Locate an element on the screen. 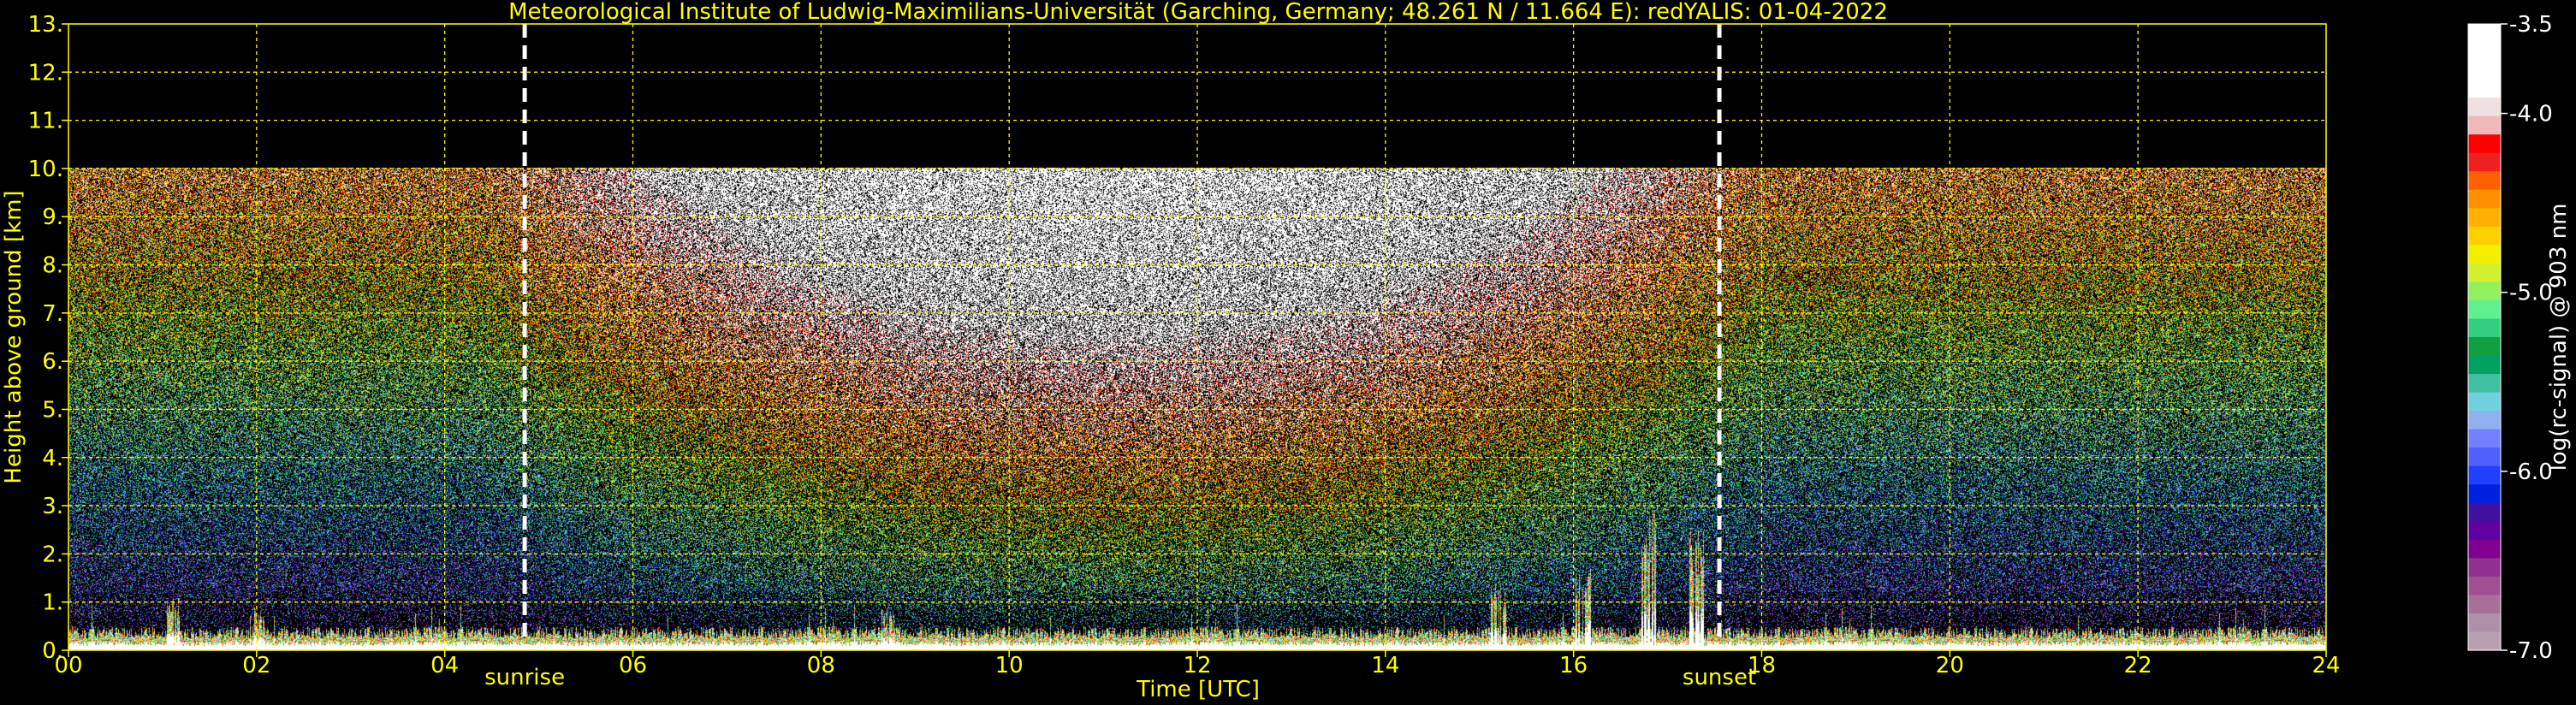 The width and height of the screenshot is (2576, 705). y-tick-label: 12. is located at coordinates (45, 73).